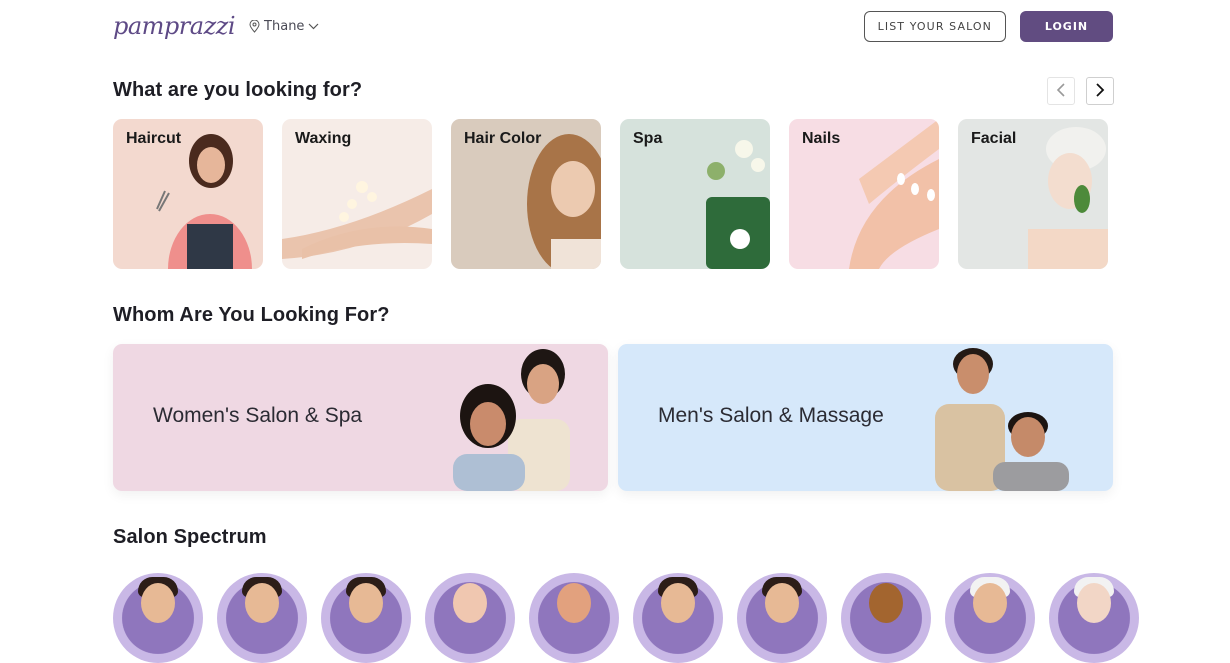  I want to click on audience-heading: Whom Are You Looking For?, so click(251, 315).